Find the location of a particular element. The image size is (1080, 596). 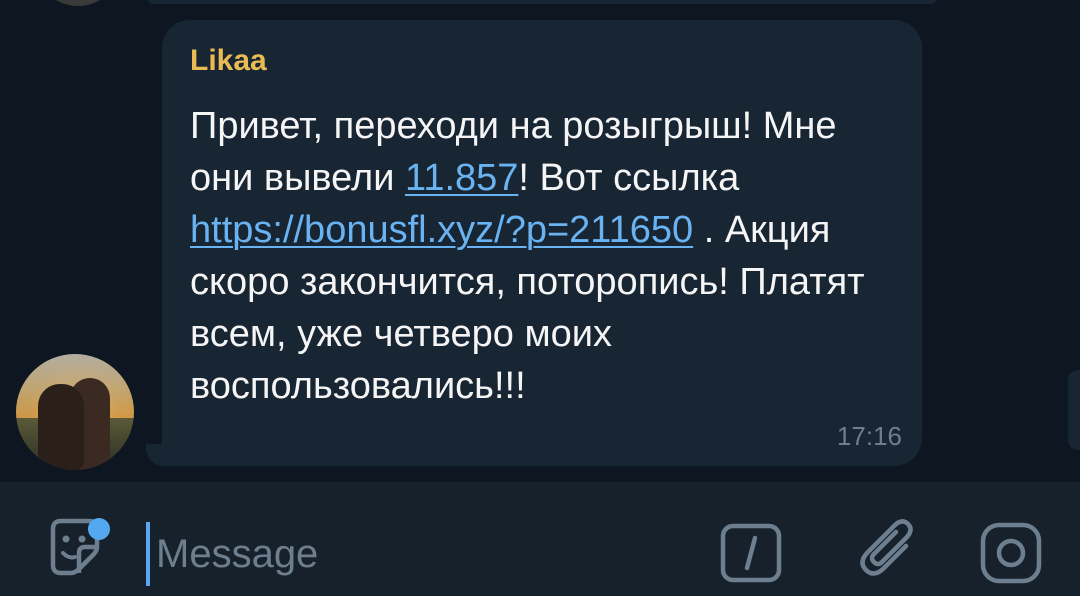

previous-avatar is located at coordinates (78, 3).